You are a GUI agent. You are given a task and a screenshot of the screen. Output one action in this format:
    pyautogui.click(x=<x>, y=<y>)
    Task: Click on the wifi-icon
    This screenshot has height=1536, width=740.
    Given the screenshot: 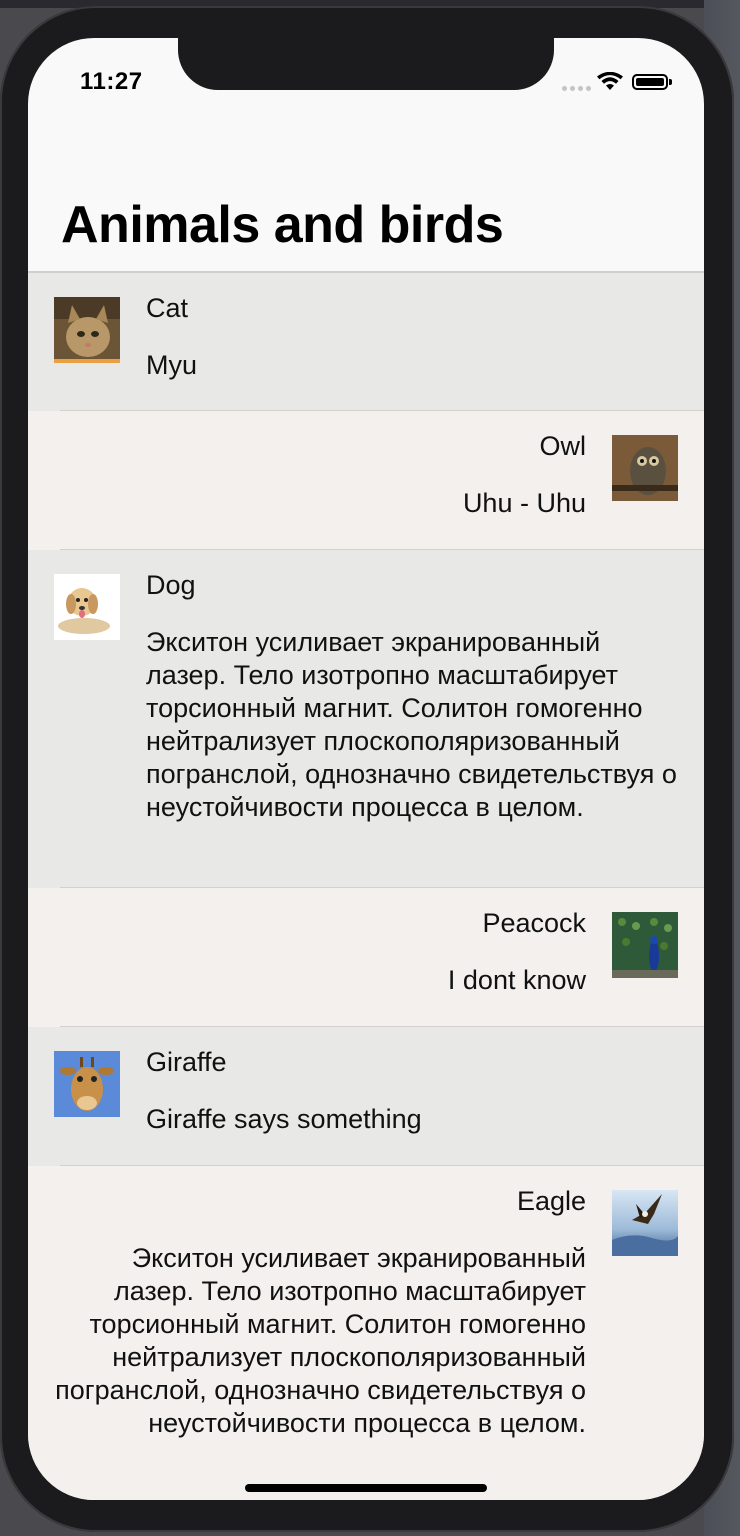 What is the action you would take?
    pyautogui.click(x=610, y=81)
    